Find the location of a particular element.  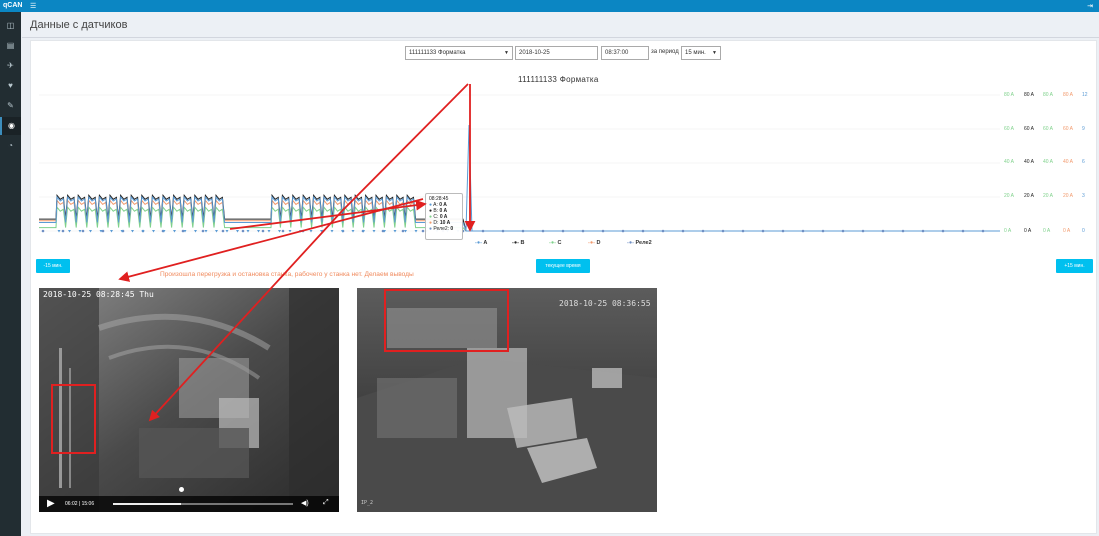

prev-period-button: -15 мин. is located at coordinates (53, 266).